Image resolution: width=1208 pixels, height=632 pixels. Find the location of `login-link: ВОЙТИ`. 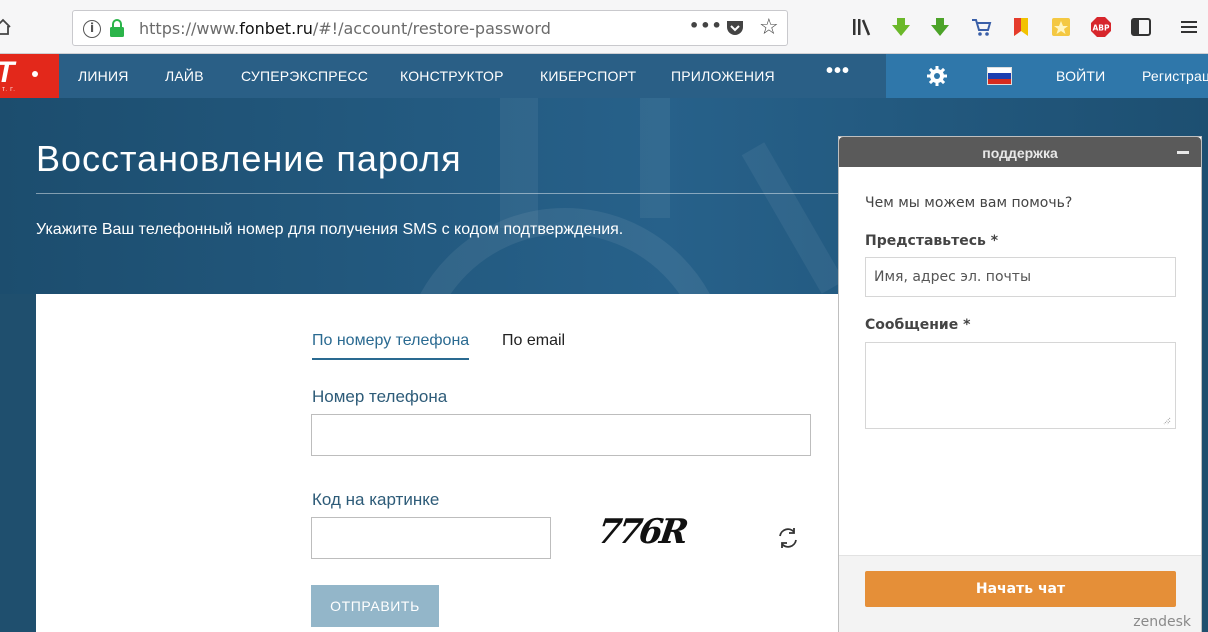

login-link: ВОЙТИ is located at coordinates (1080, 76).